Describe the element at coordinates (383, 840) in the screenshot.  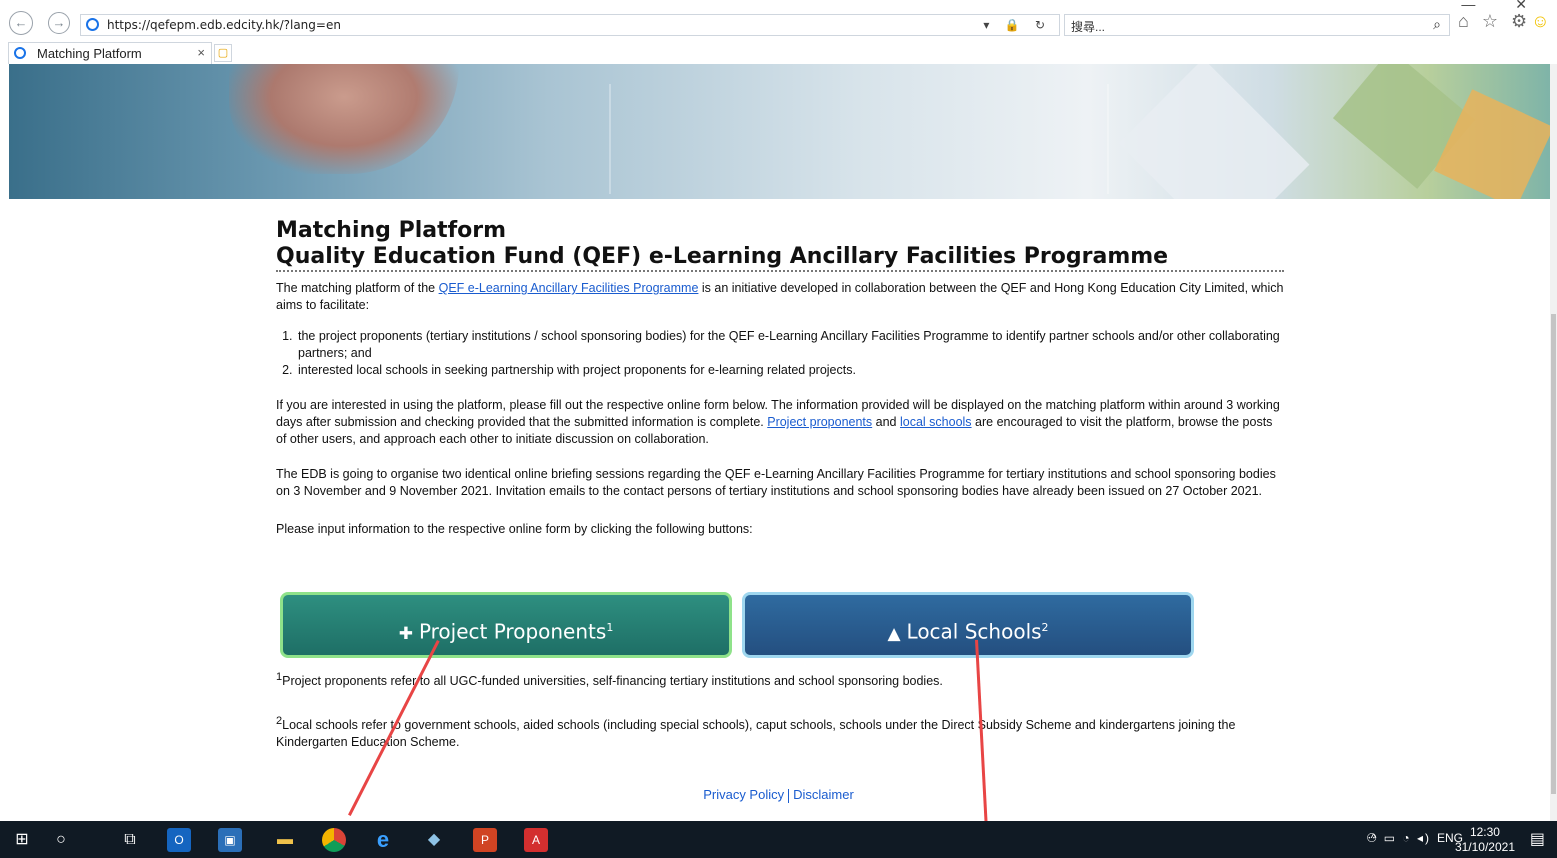
I see `internet-explorer-icon: e` at that location.